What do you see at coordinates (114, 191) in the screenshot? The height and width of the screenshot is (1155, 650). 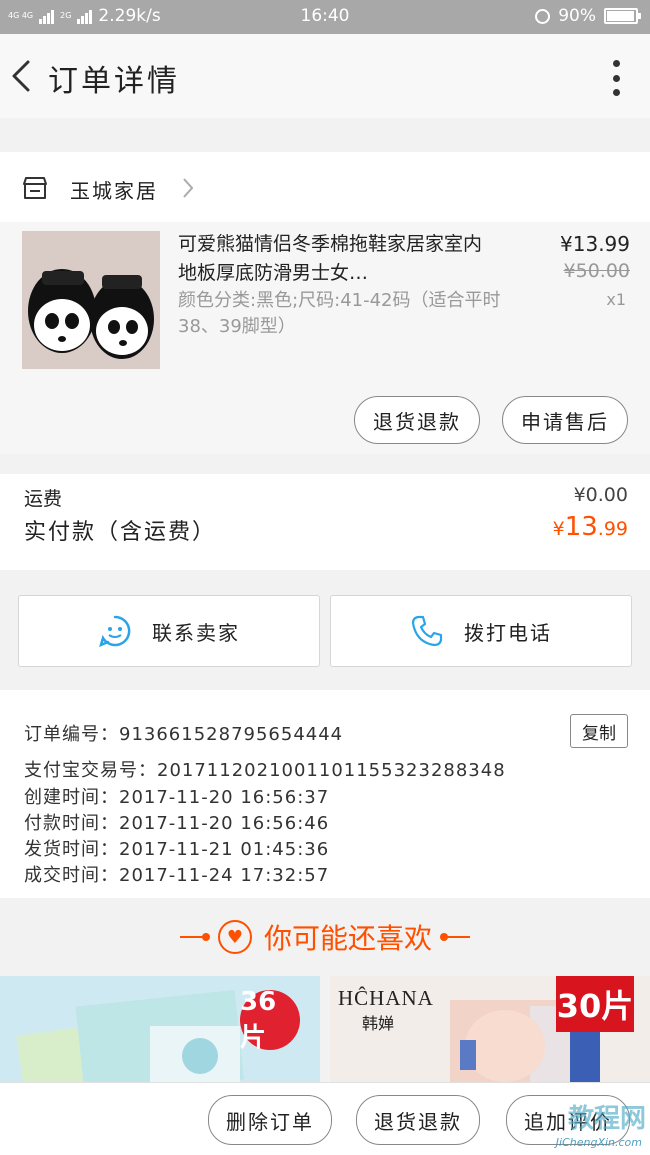 I see `shop-name: 玉城家居` at bounding box center [114, 191].